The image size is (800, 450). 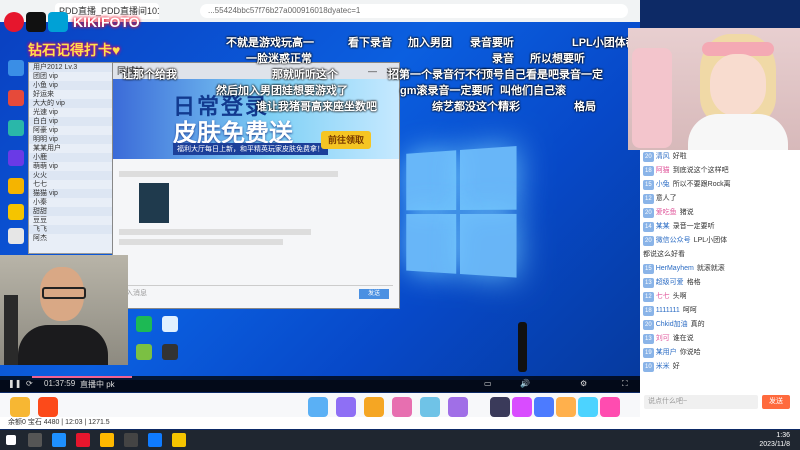 What do you see at coordinates (774, 444) in the screenshot?
I see `clock-date: 2023/11/8` at bounding box center [774, 444].